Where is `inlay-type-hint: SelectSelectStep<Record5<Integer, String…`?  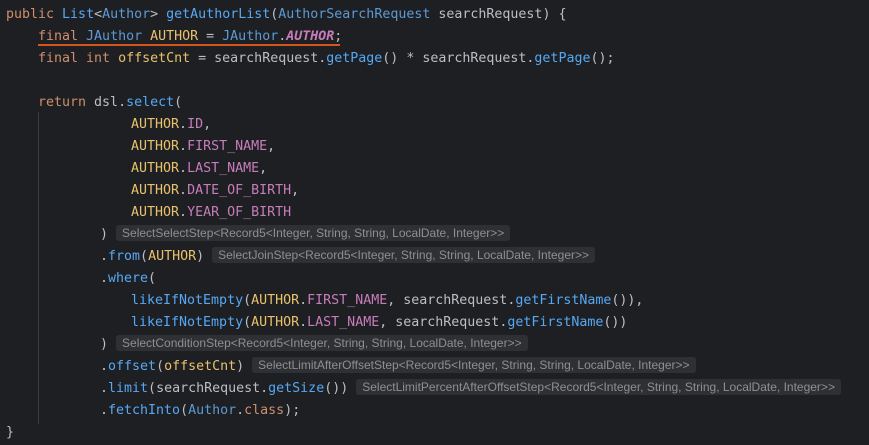 inlay-type-hint: SelectSelectStep<Record5<Integer, String… is located at coordinates (313, 233).